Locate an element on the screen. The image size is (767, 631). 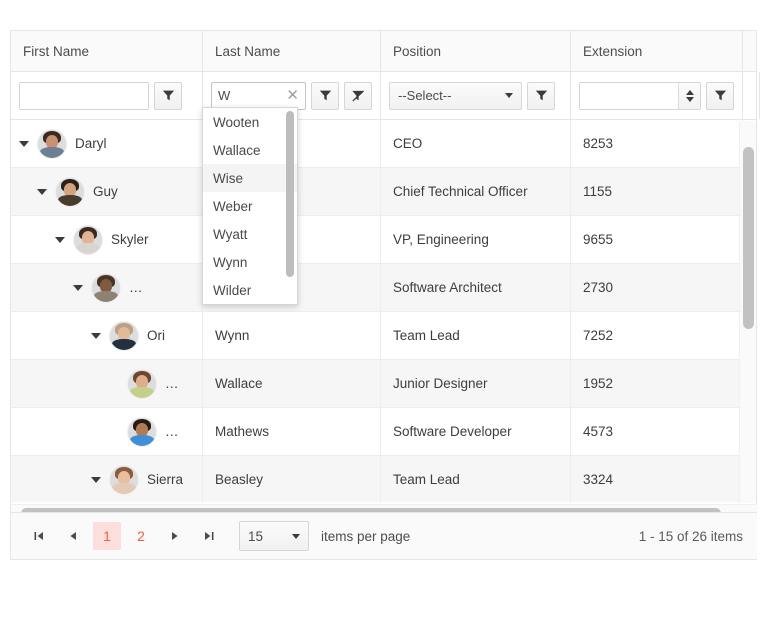
cell-first-name: Sierra is located at coordinates (107, 479).